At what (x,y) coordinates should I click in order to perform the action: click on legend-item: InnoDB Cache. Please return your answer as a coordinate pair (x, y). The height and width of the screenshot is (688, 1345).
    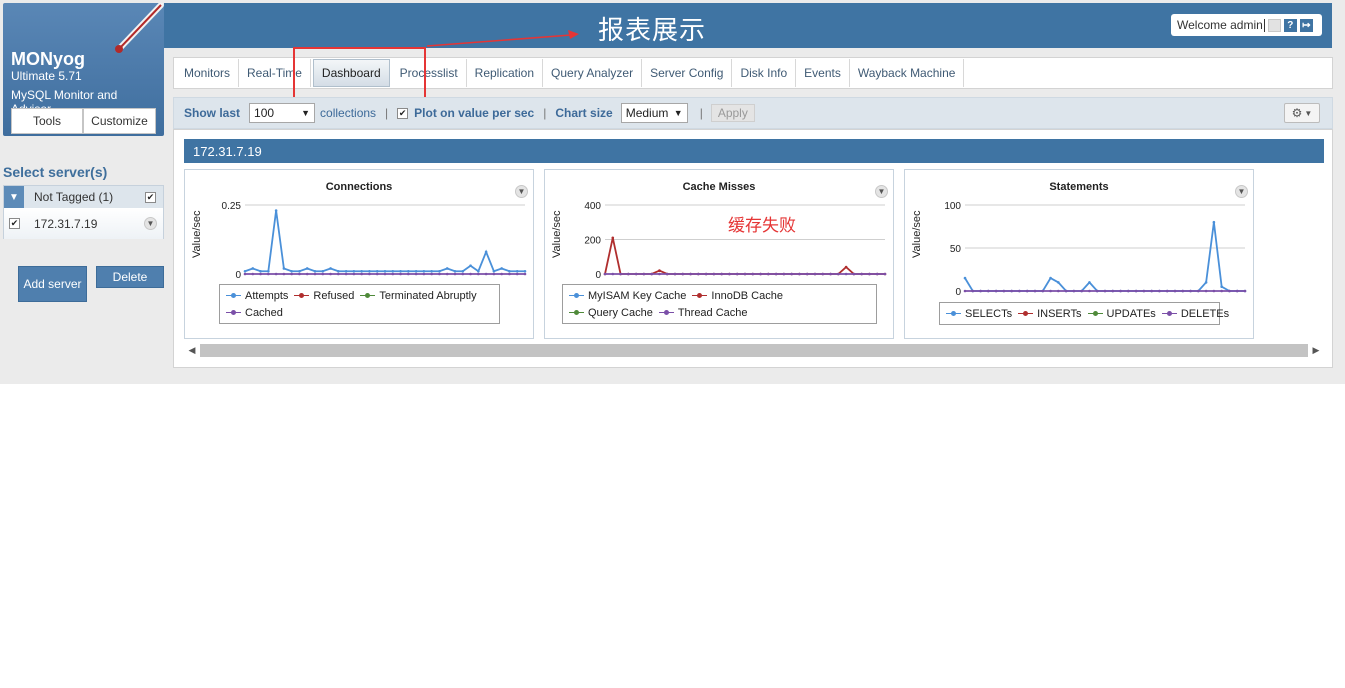
    Looking at the image, I should click on (737, 295).